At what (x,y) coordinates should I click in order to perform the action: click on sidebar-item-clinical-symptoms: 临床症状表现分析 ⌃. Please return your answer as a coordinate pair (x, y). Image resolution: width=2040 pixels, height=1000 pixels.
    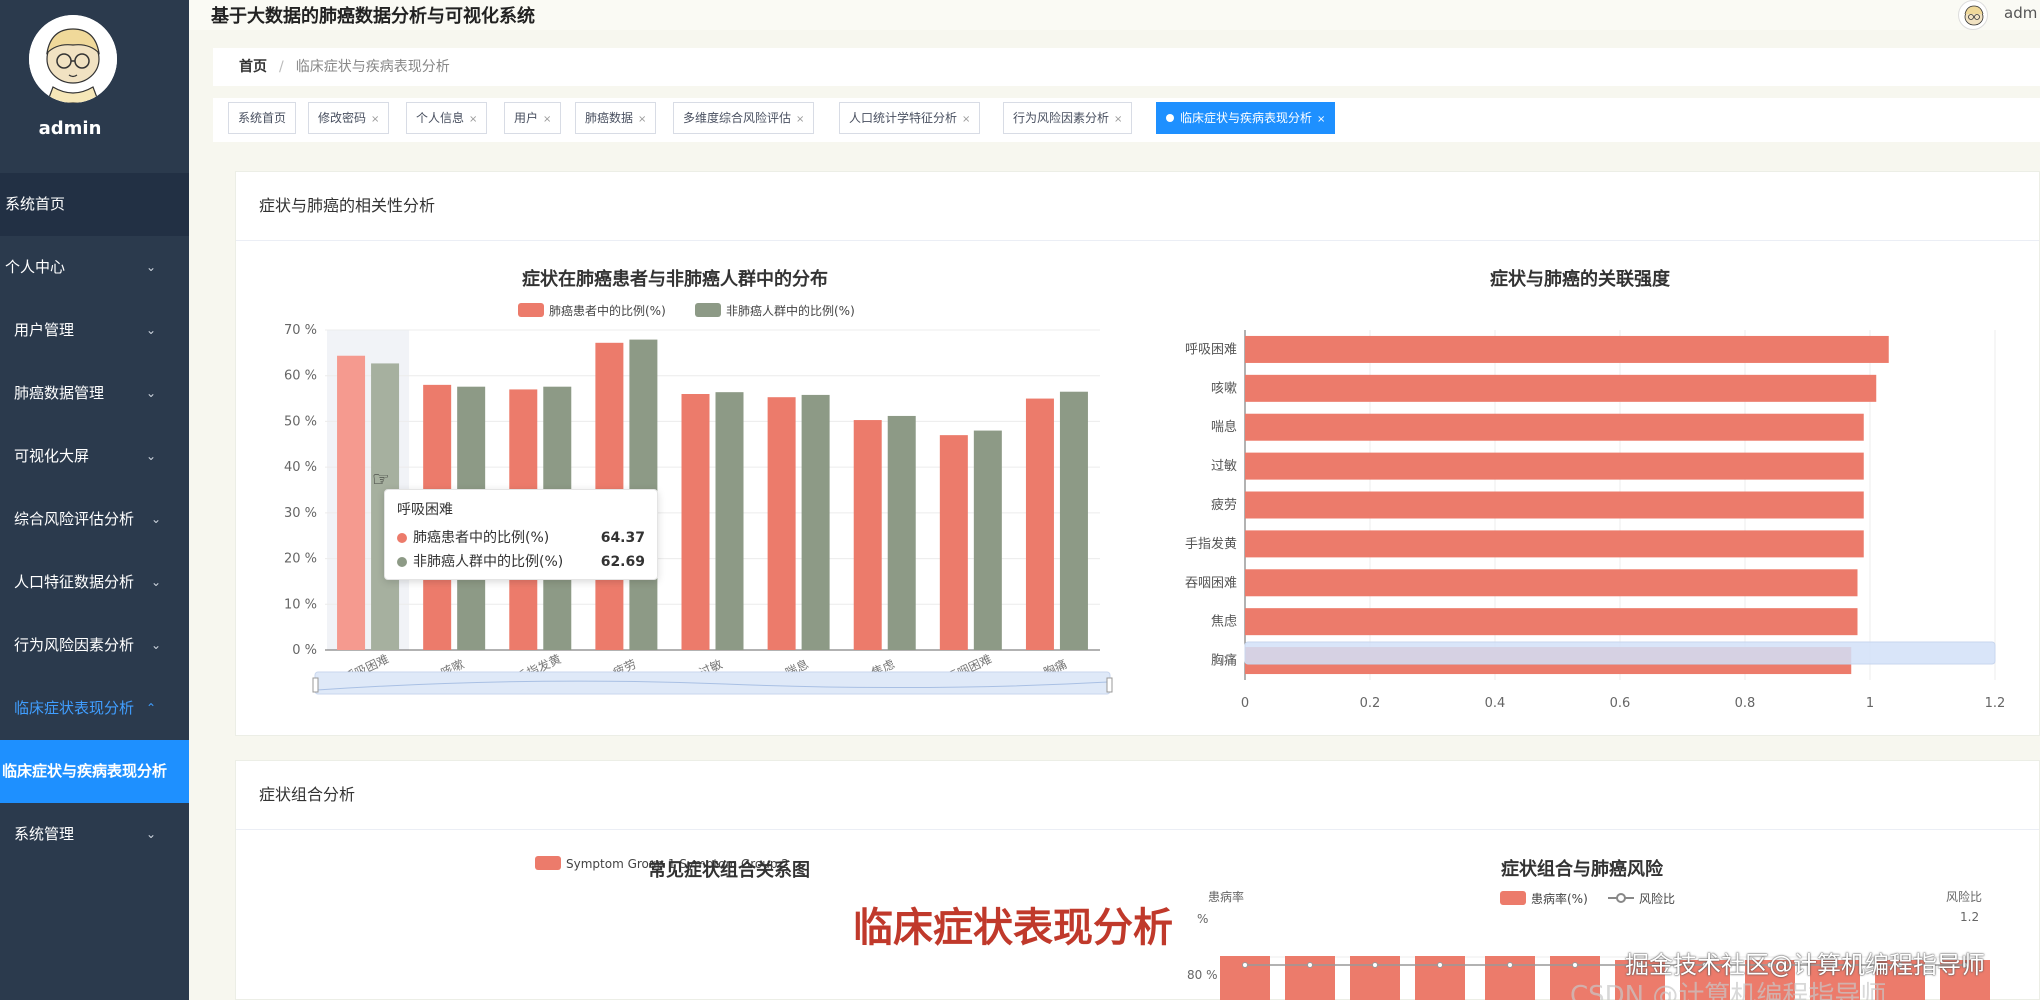
    Looking at the image, I should click on (94, 708).